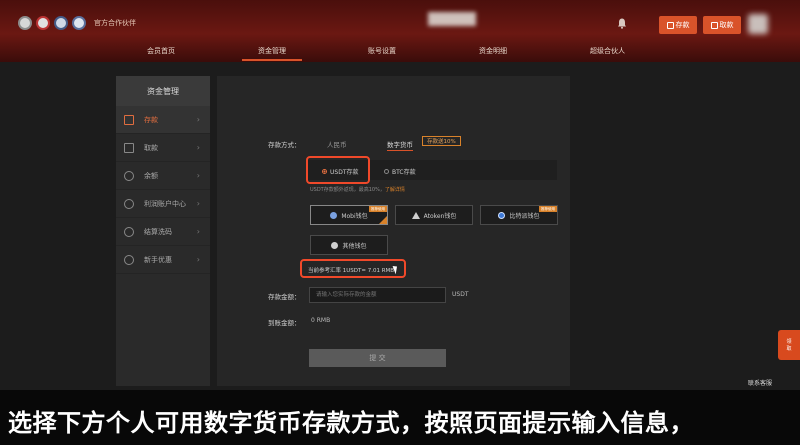  What do you see at coordinates (158, 231) in the screenshot?
I see `sidebar-item-label: 结算洗码` at bounding box center [158, 231].